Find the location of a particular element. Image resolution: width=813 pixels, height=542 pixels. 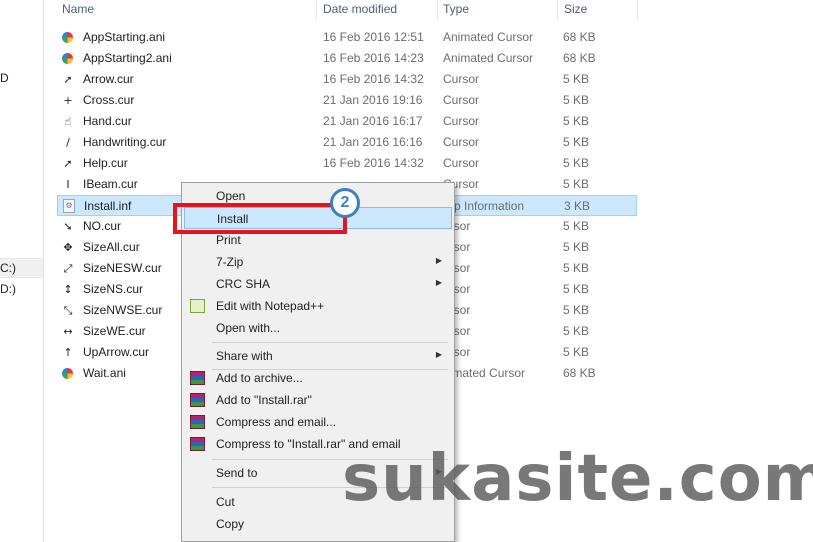

cross-cursor-icon: + is located at coordinates (68, 100).